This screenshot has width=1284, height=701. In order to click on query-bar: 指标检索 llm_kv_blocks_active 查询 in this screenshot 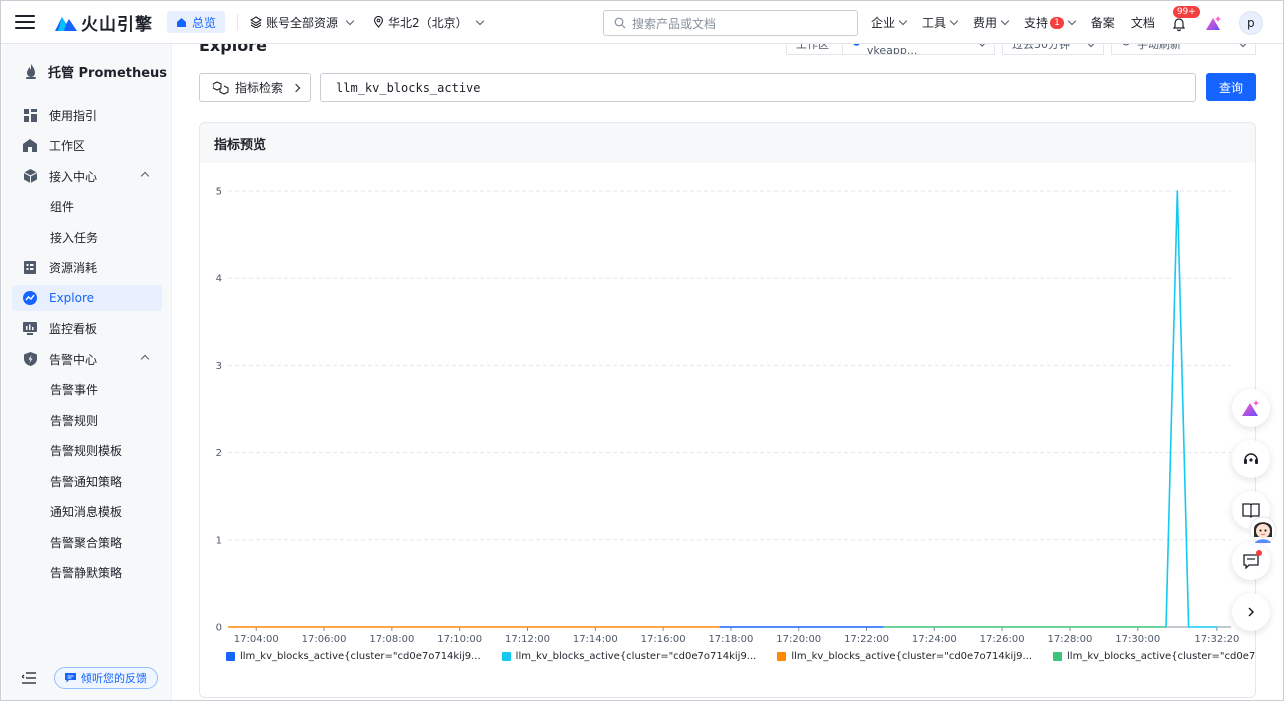, I will do `click(727, 87)`.